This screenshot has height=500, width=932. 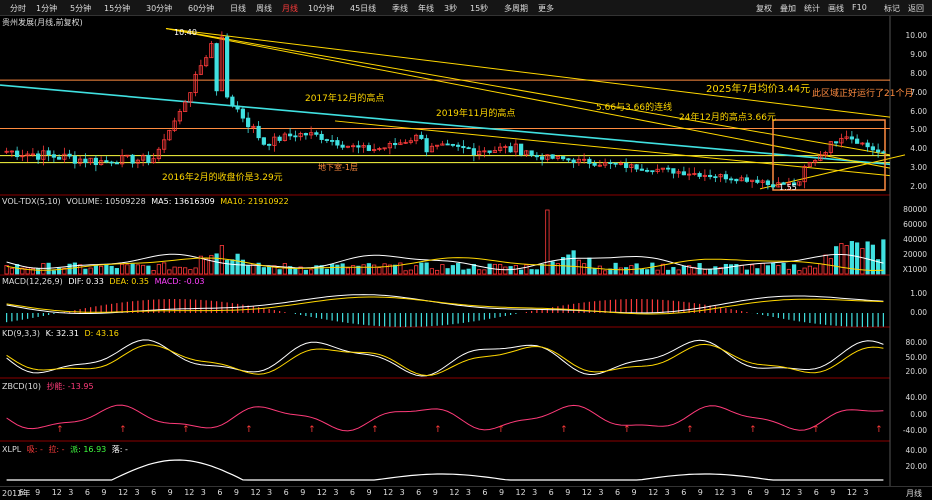 I want to click on period-tab-5: 60分钟, so click(x=201, y=8).